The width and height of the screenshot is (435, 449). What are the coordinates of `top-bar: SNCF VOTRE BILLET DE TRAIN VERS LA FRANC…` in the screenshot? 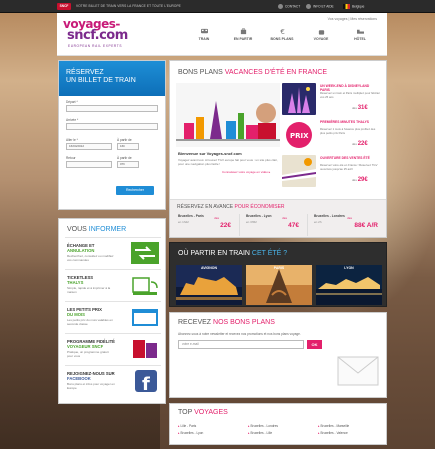 It's located at (217, 6).